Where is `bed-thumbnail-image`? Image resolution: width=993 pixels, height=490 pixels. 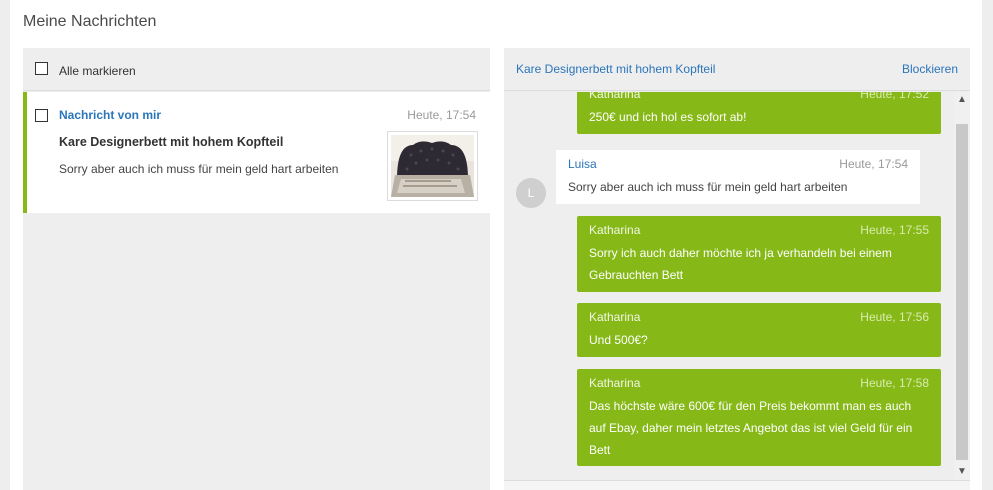 bed-thumbnail-image is located at coordinates (432, 166).